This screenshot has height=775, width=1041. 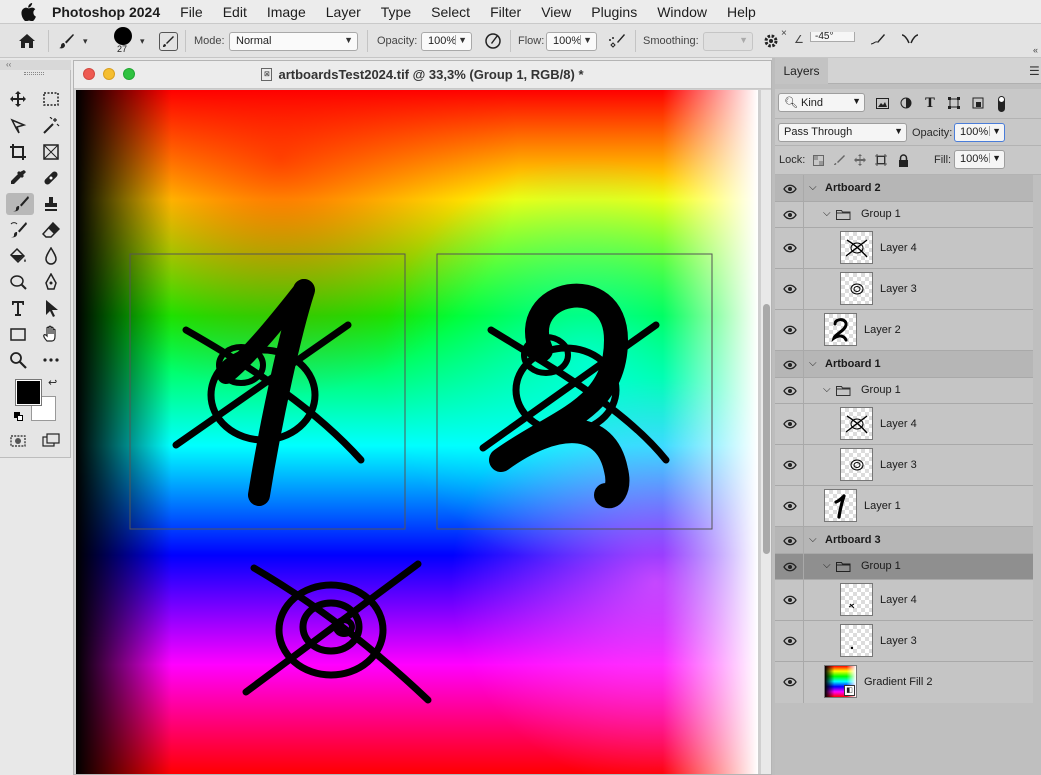 I want to click on screen-mode-icon, so click(x=51, y=441).